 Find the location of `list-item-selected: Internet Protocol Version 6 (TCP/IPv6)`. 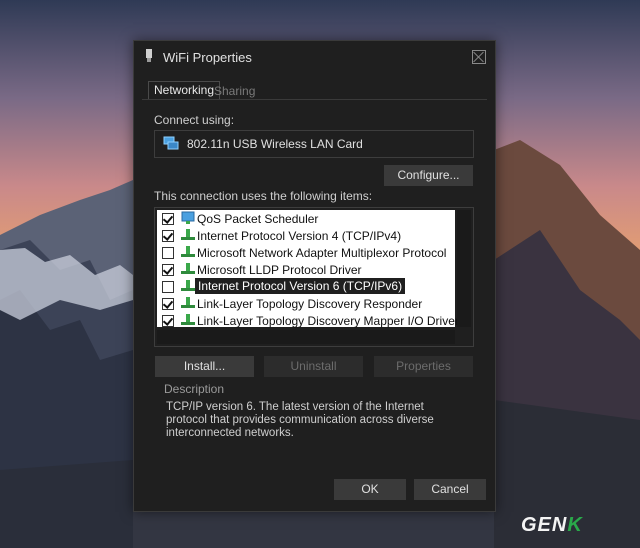

list-item-selected: Internet Protocol Version 6 (TCP/IPv6) is located at coordinates (306, 286).